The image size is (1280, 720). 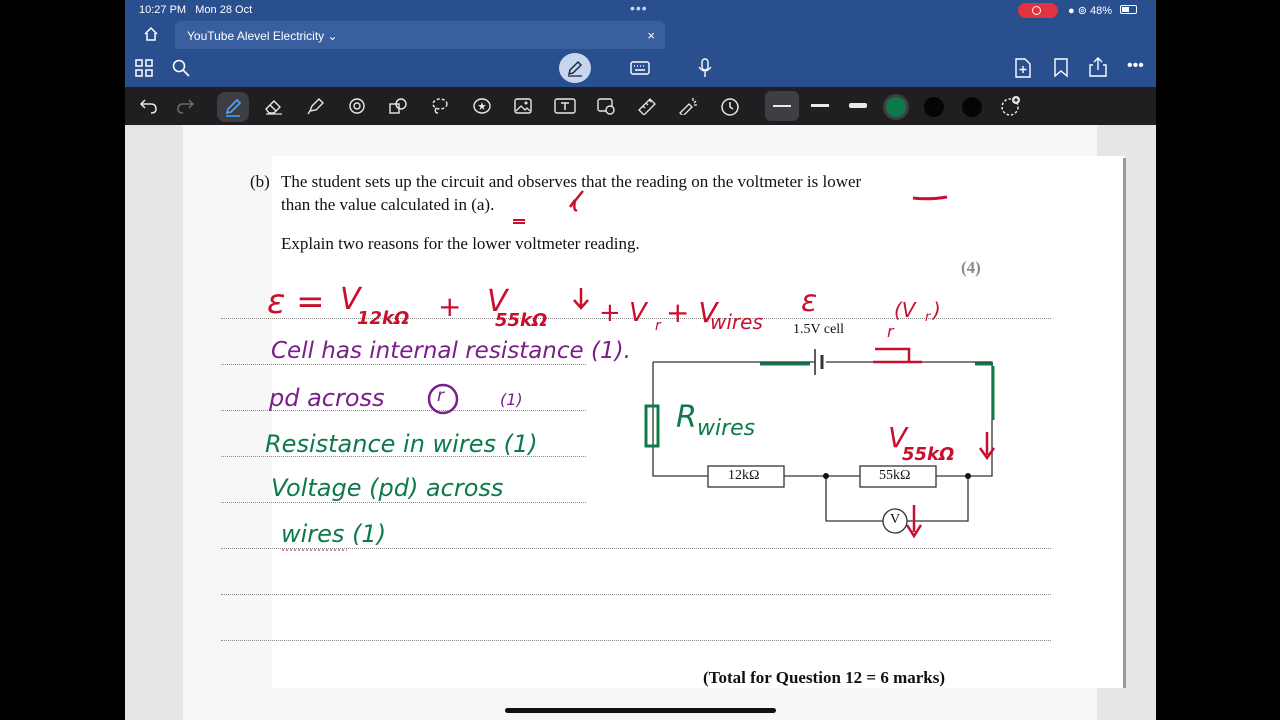 What do you see at coordinates (819, 329) in the screenshot?
I see `cell-label: 1.5V cell` at bounding box center [819, 329].